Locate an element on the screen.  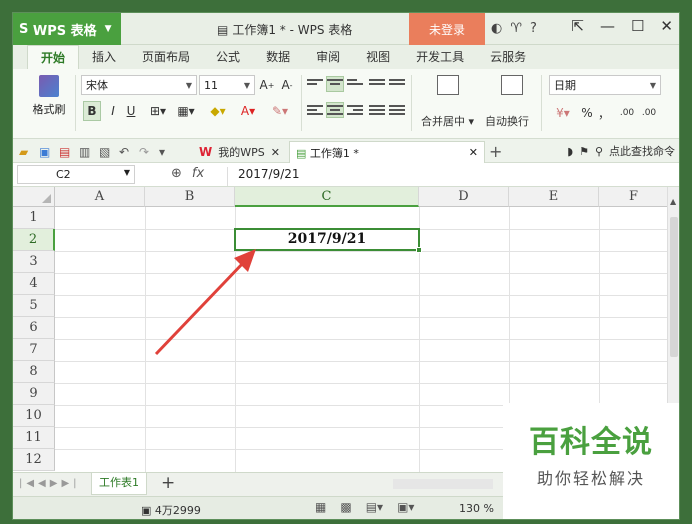
row-header-6: 6 is located at coordinates (34, 328).